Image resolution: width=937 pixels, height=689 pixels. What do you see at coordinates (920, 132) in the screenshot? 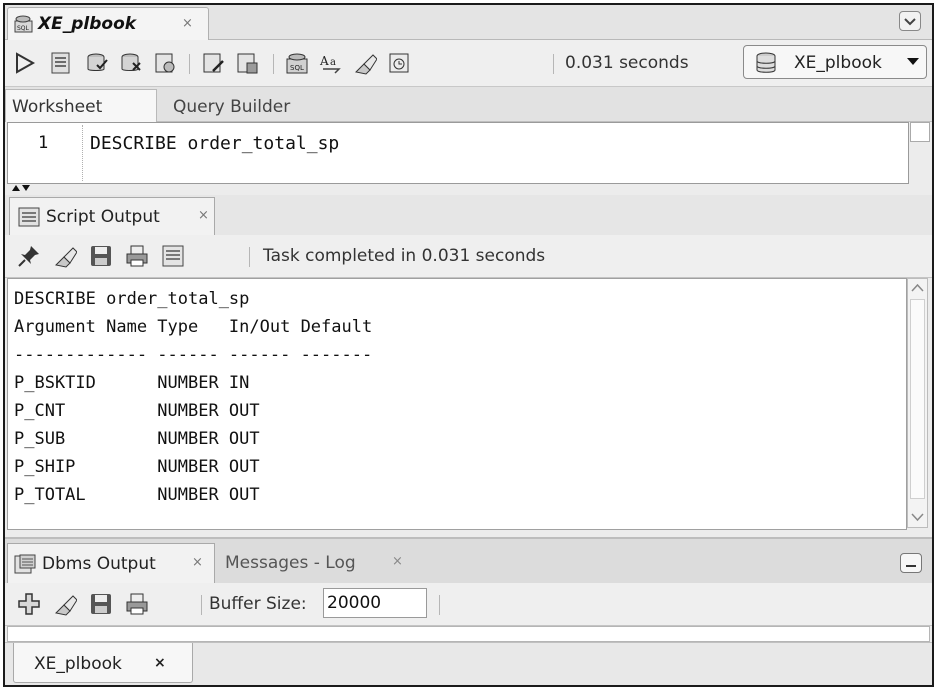
I see `editor-corner-toggle` at bounding box center [920, 132].